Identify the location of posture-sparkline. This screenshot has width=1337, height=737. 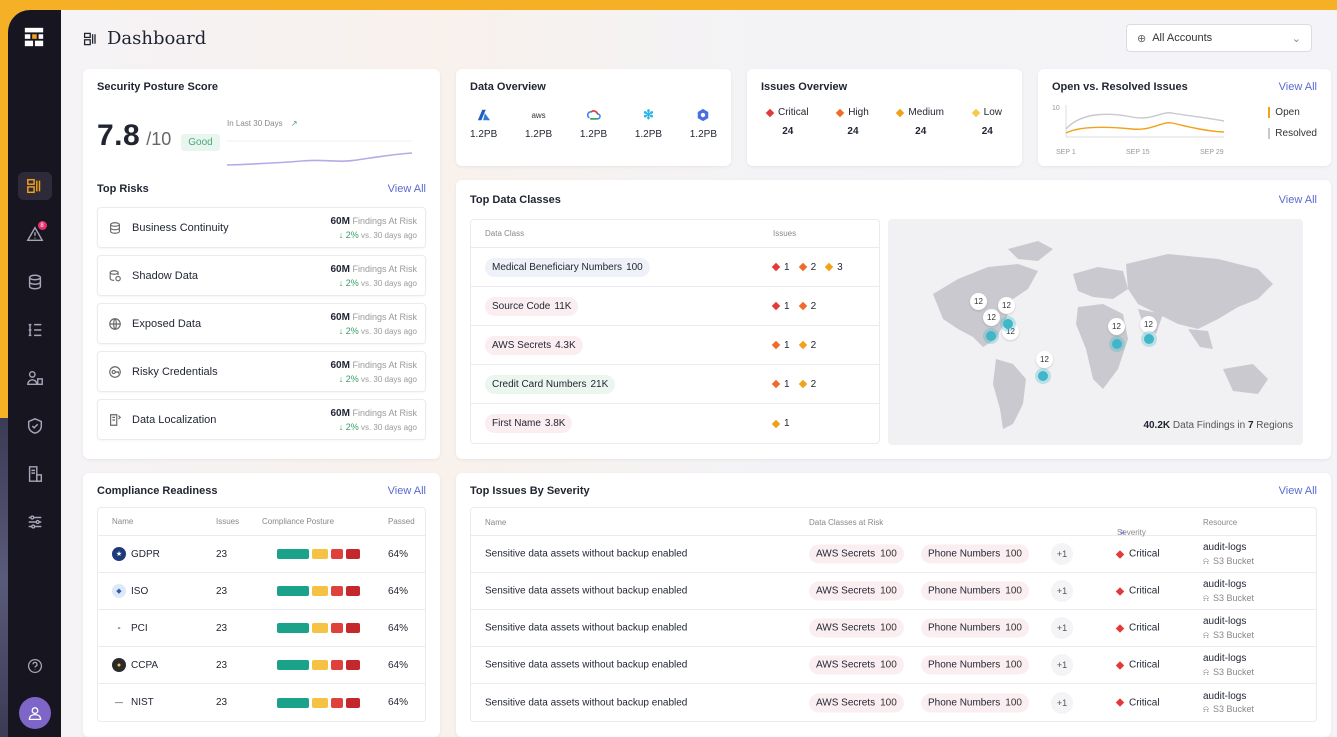
(319, 153).